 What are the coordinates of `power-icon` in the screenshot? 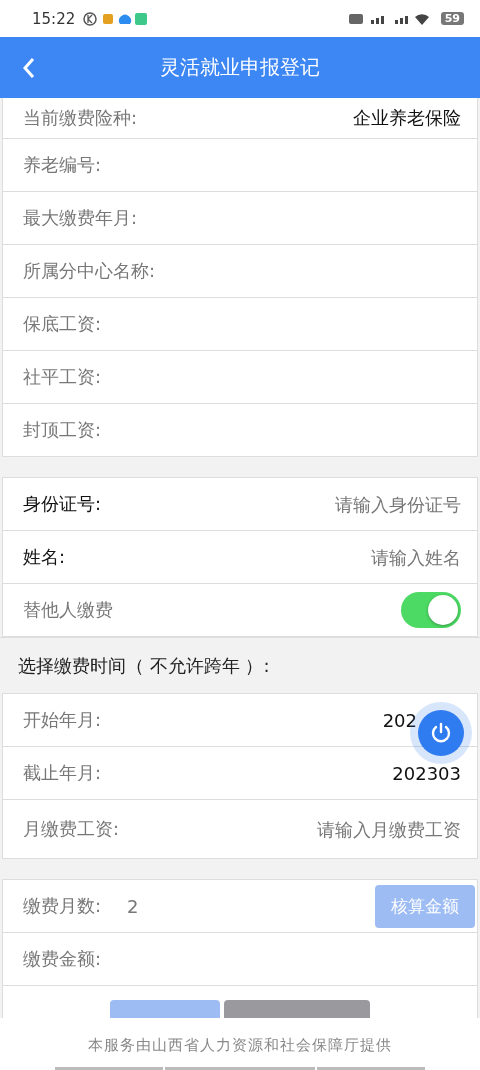 It's located at (441, 733).